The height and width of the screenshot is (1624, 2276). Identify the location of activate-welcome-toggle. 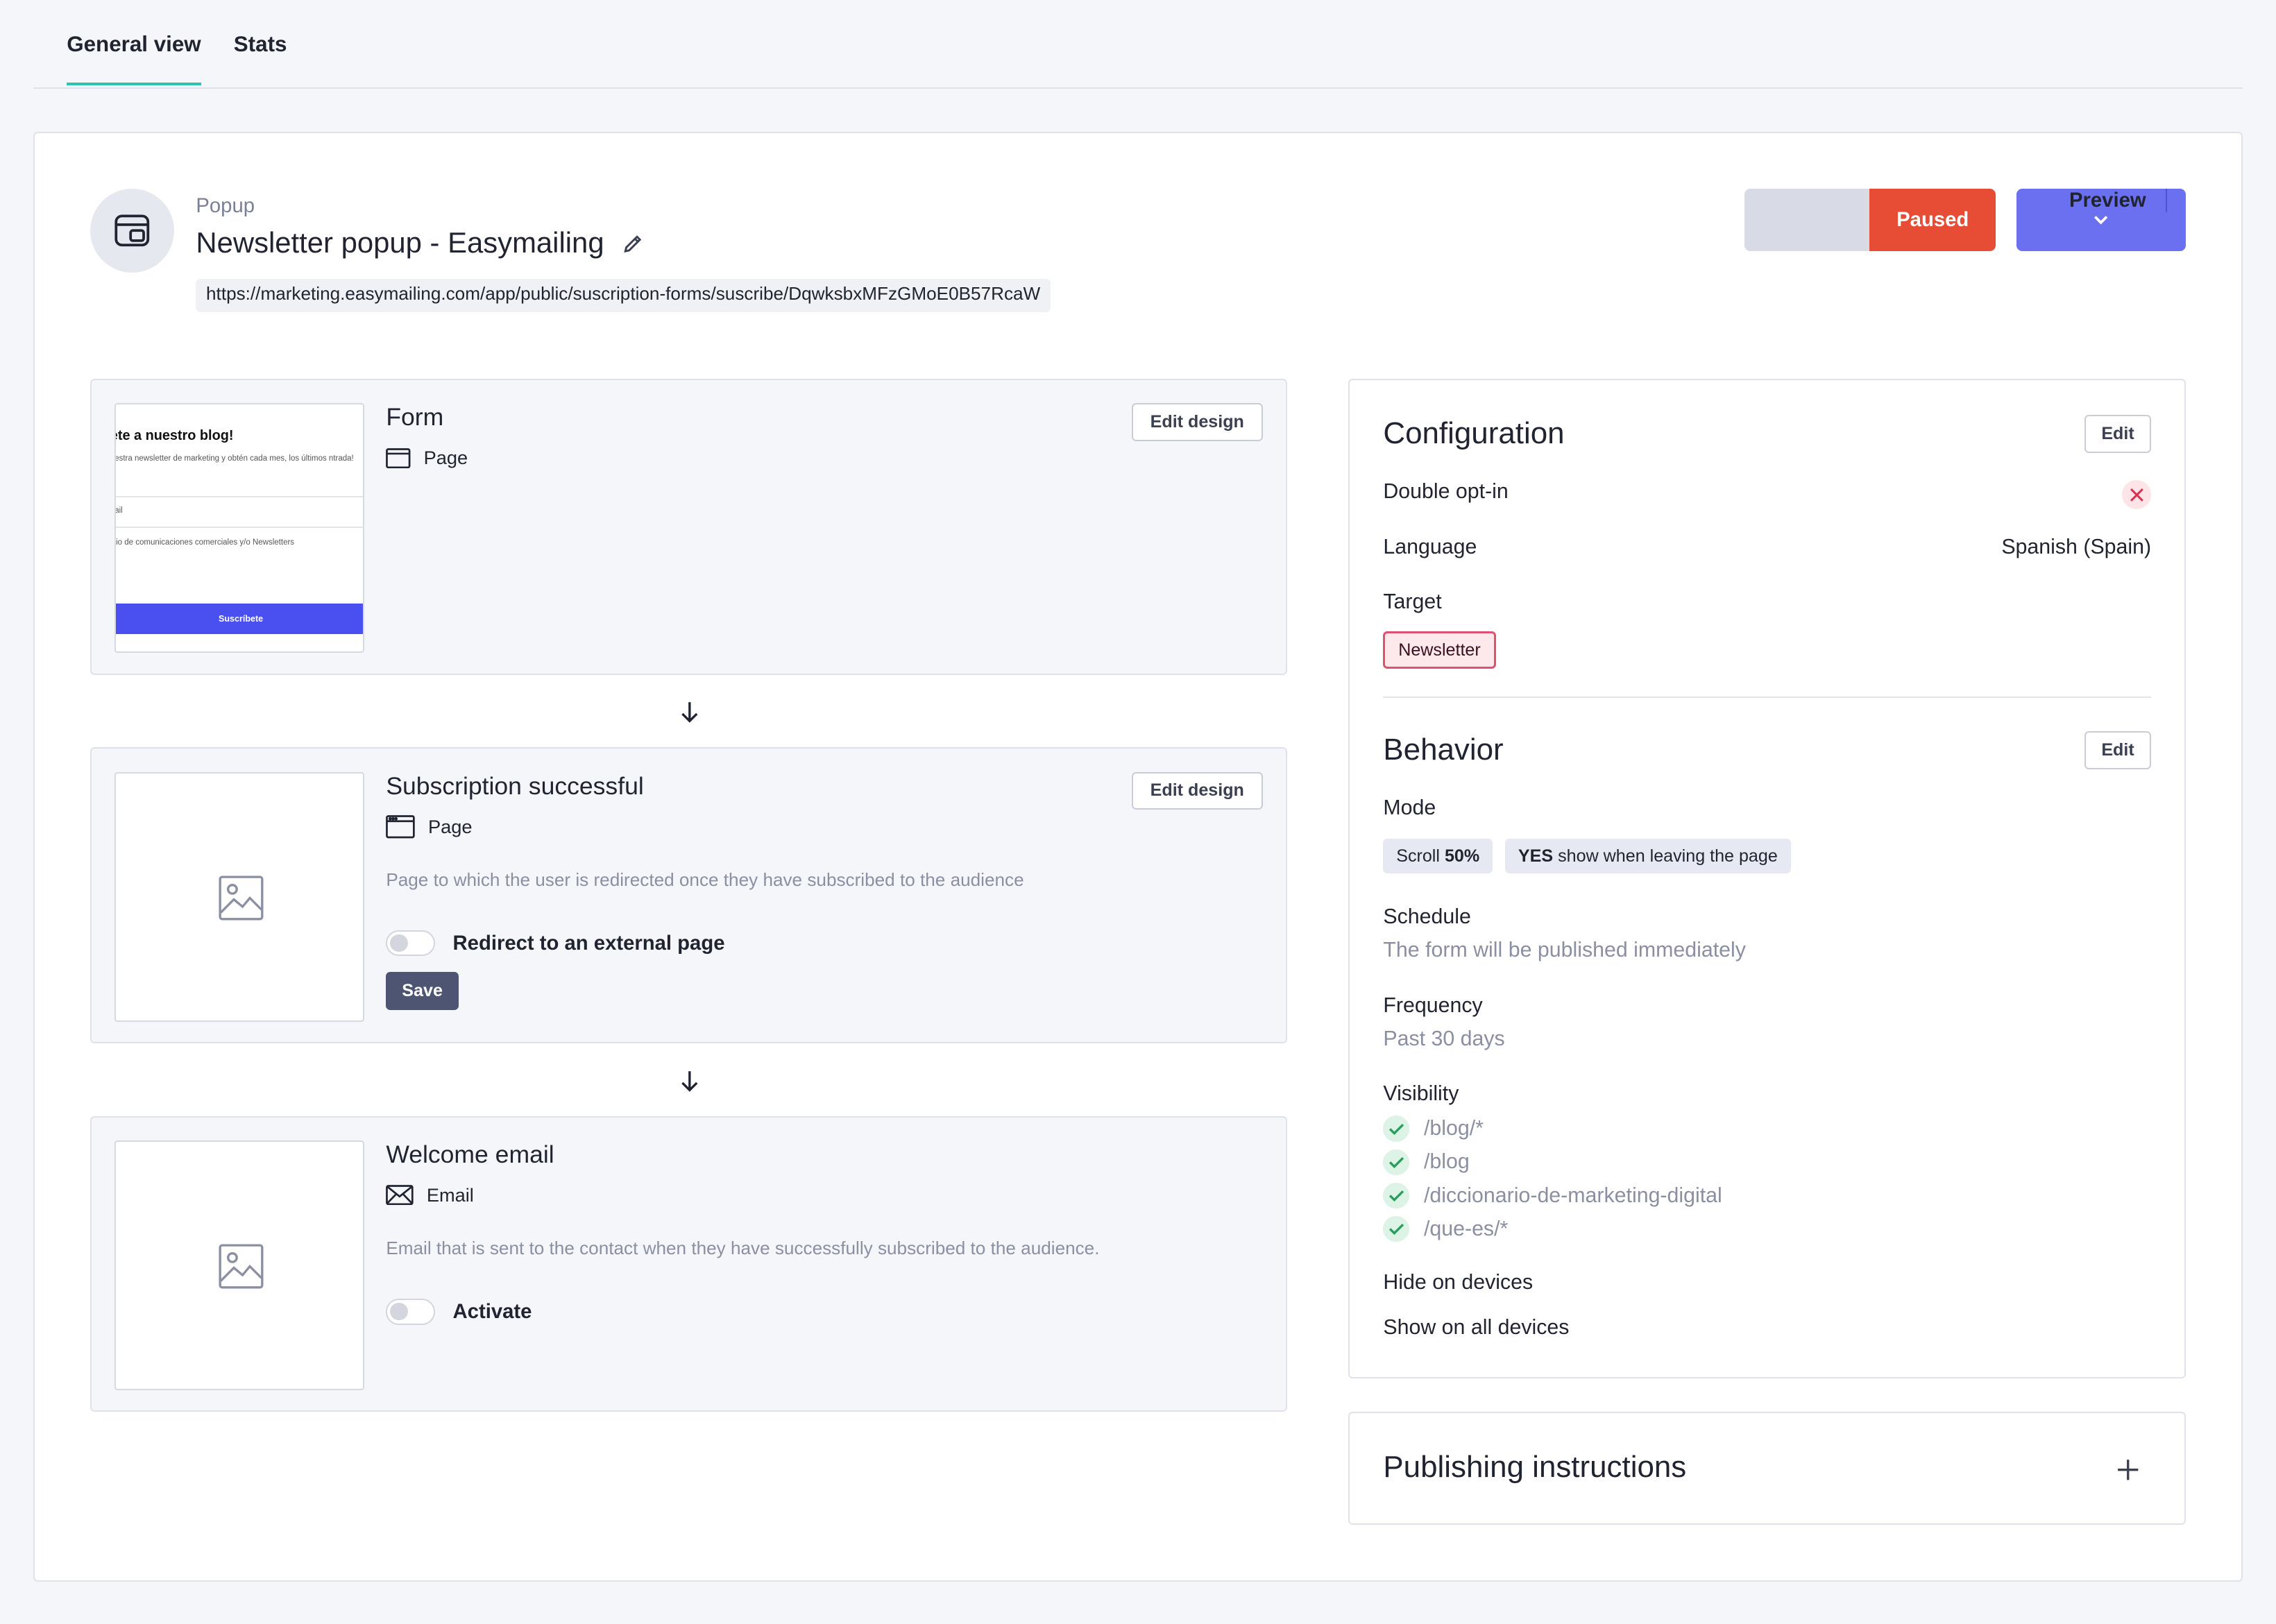
(411, 1312).